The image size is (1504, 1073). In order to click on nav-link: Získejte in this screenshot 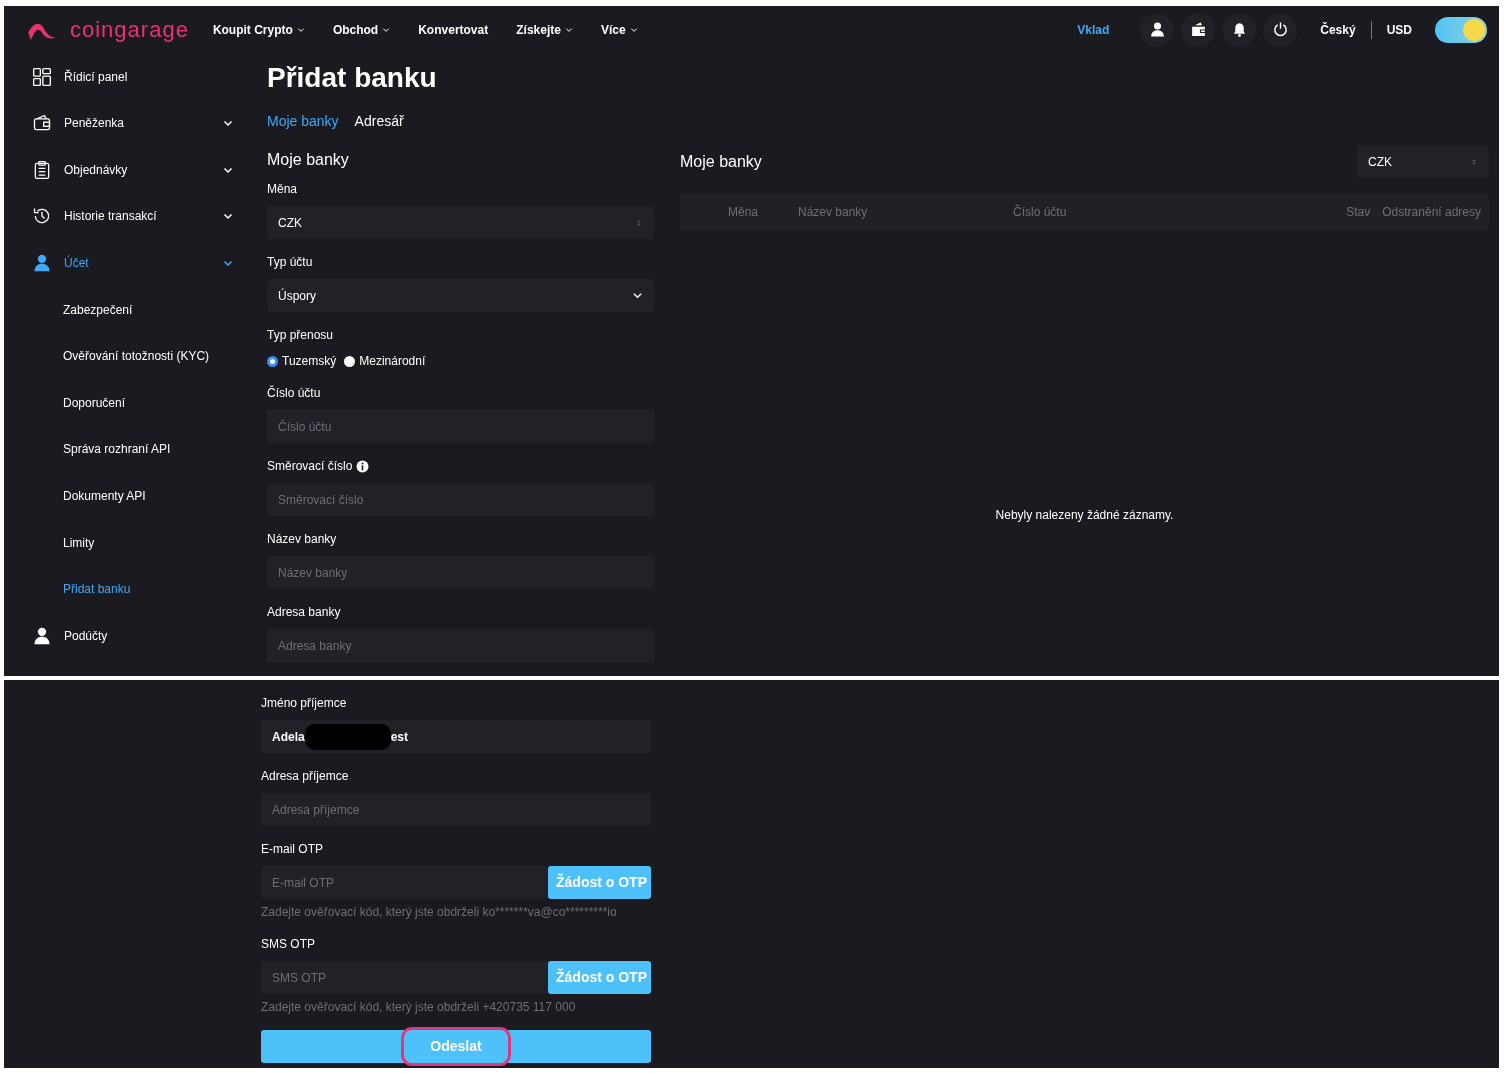, I will do `click(544, 29)`.